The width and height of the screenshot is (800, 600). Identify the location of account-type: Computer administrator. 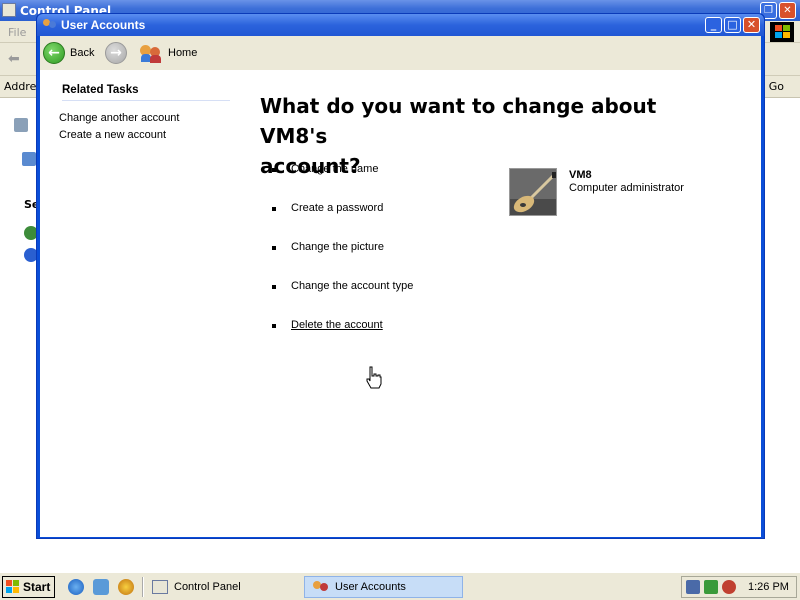
(626, 188).